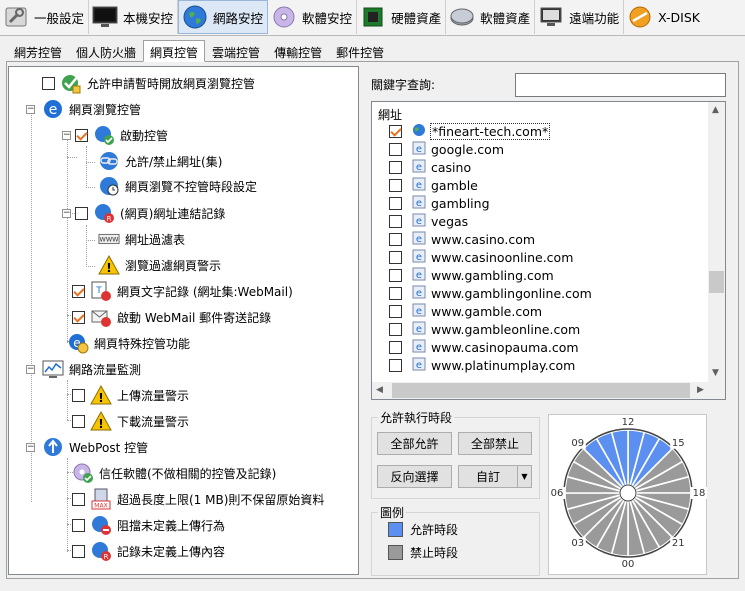 Image resolution: width=745 pixels, height=591 pixels. Describe the element at coordinates (87, 447) in the screenshot. I see `tree-item-webpost: − WebPost 控管` at that location.